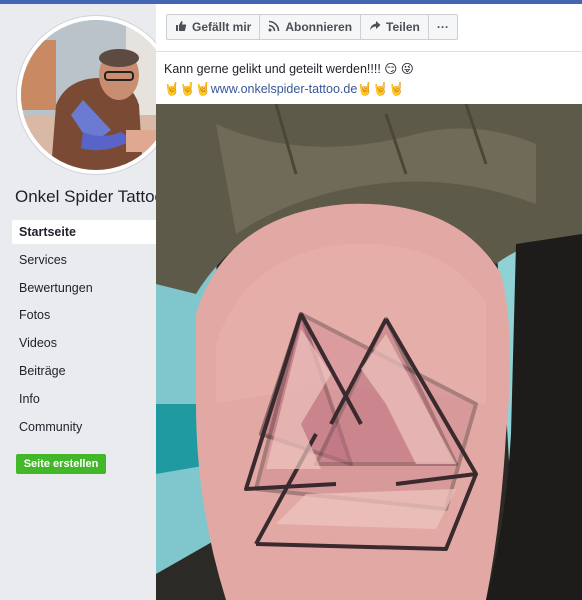 The width and height of the screenshot is (582, 600). Describe the element at coordinates (61, 464) in the screenshot. I see `create-page-button: Seite erstellen` at that location.